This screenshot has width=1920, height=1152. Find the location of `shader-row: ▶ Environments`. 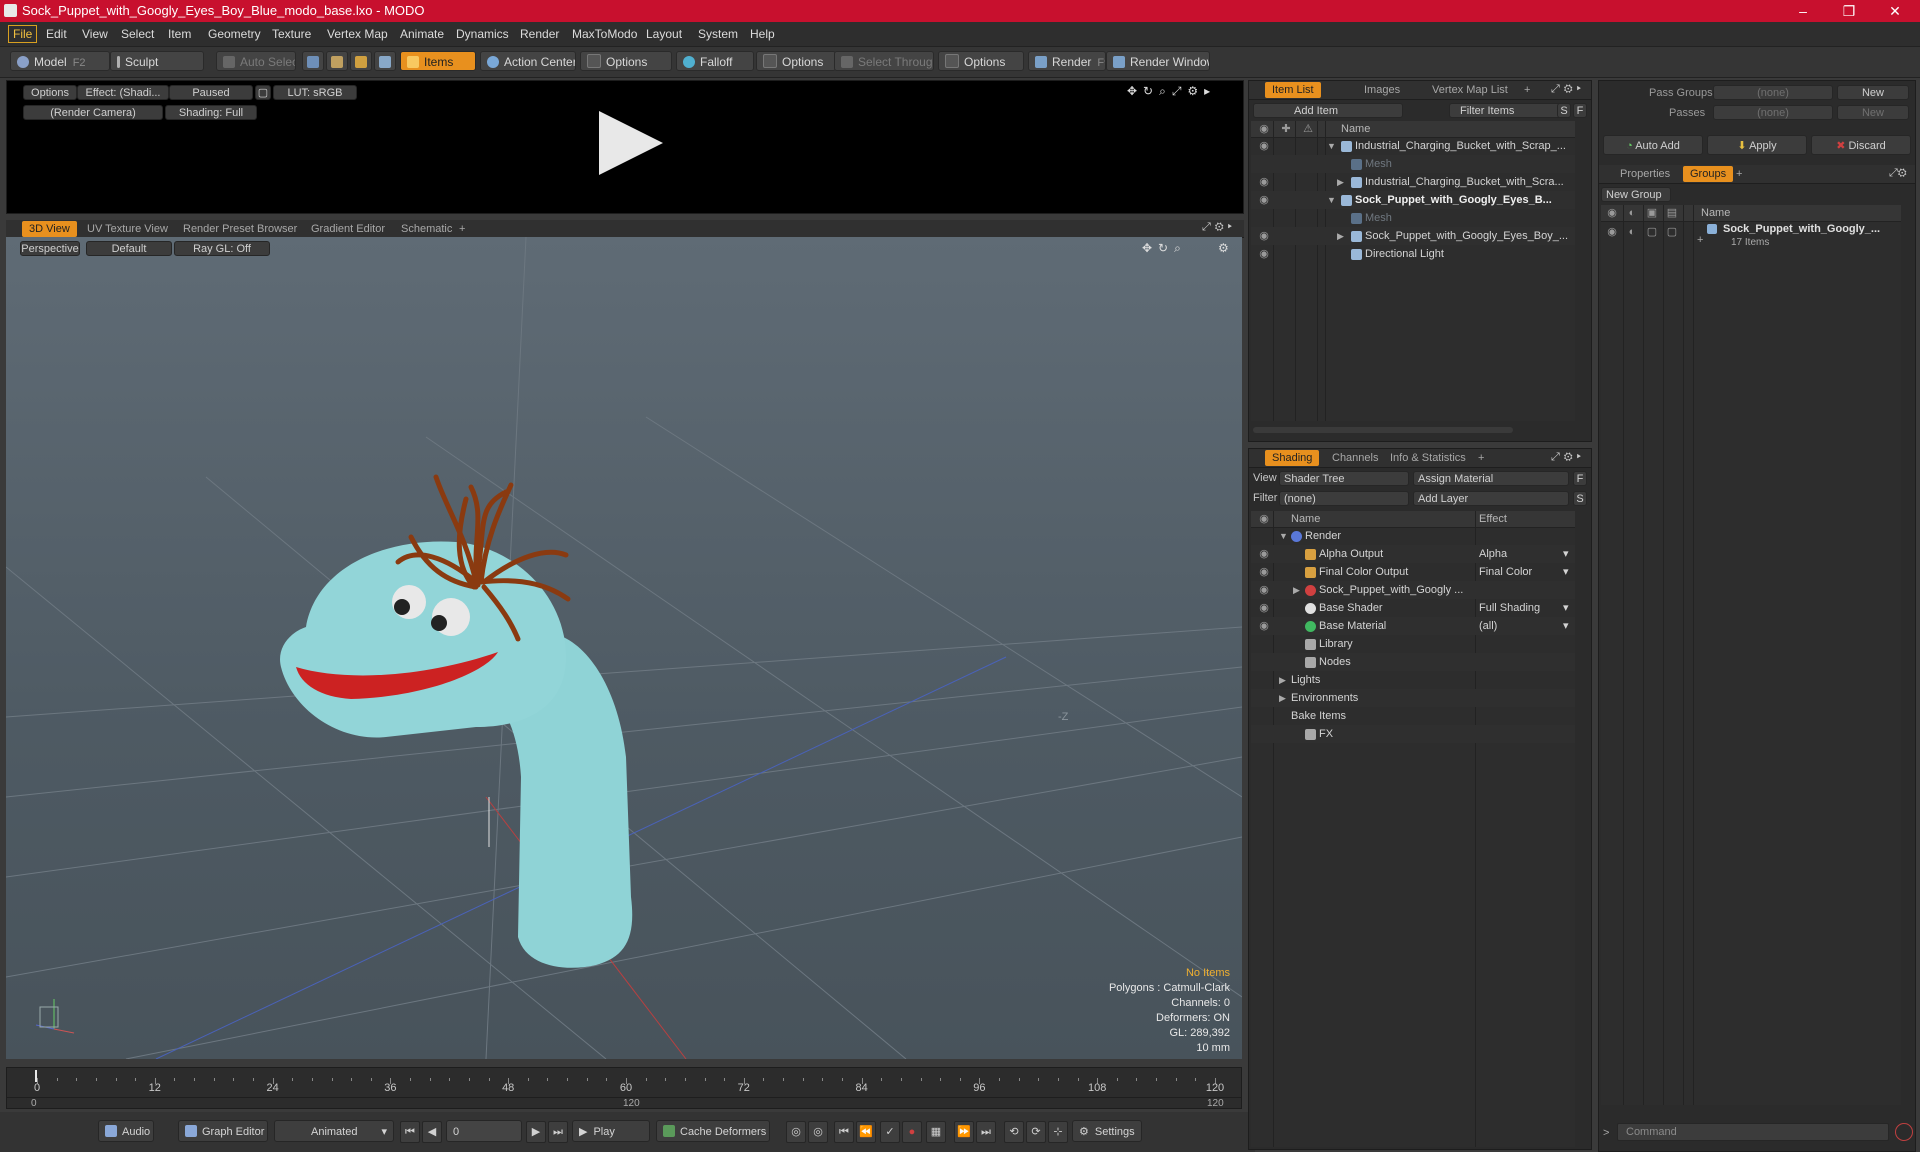

shader-row: ▶ Environments is located at coordinates (1413, 698).